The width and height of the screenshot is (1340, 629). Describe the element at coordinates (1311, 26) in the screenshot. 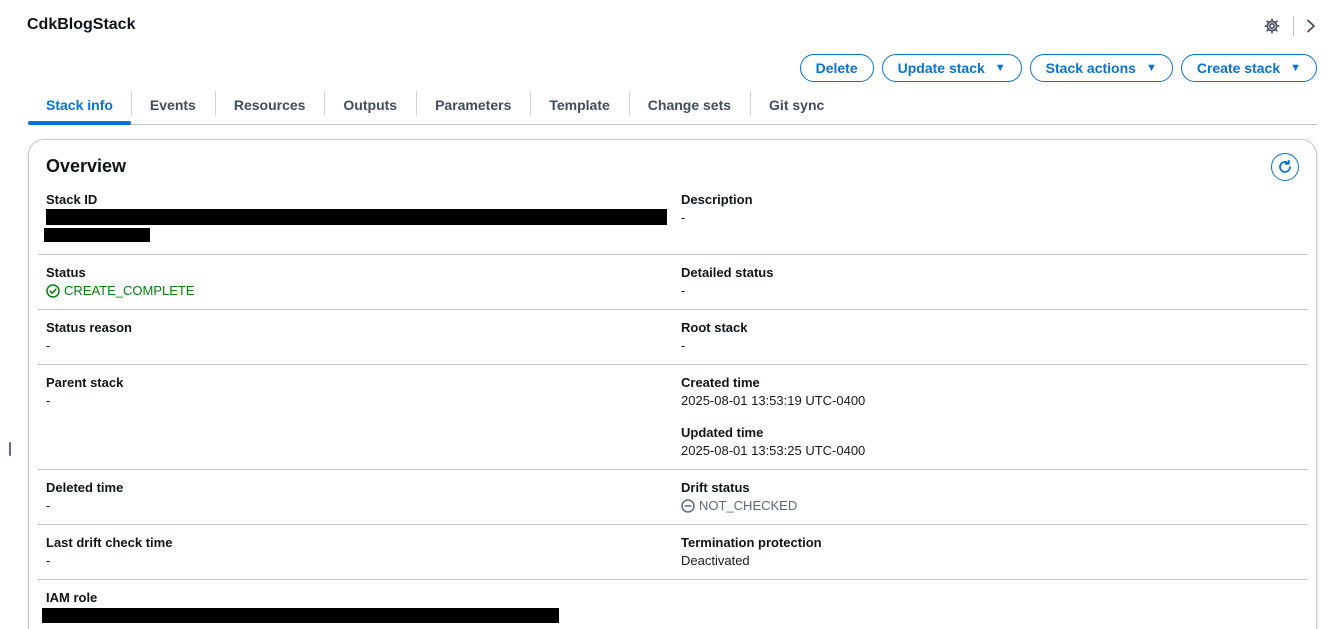

I see `chevron-right-icon` at that location.